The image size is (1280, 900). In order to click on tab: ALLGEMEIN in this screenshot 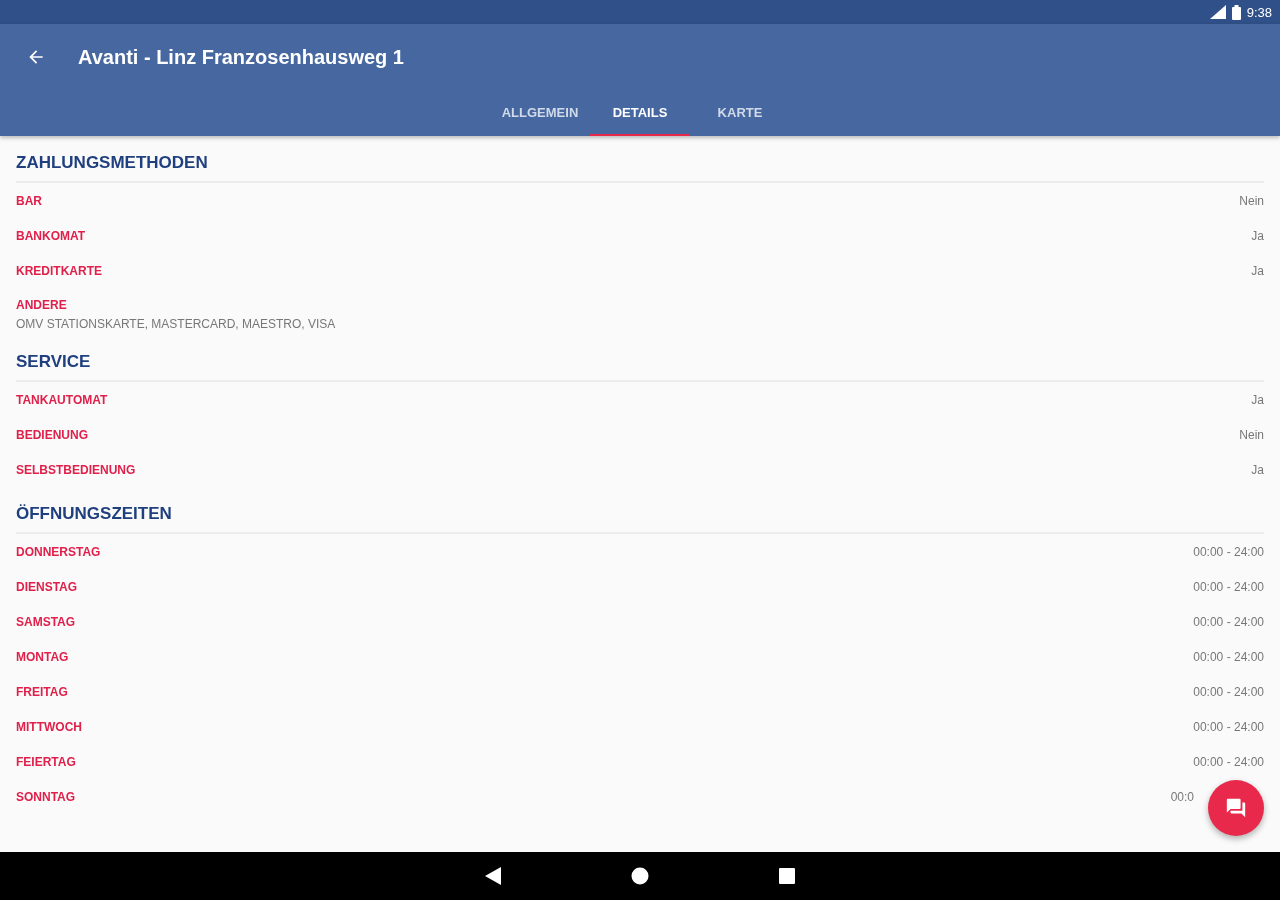, I will do `click(540, 113)`.